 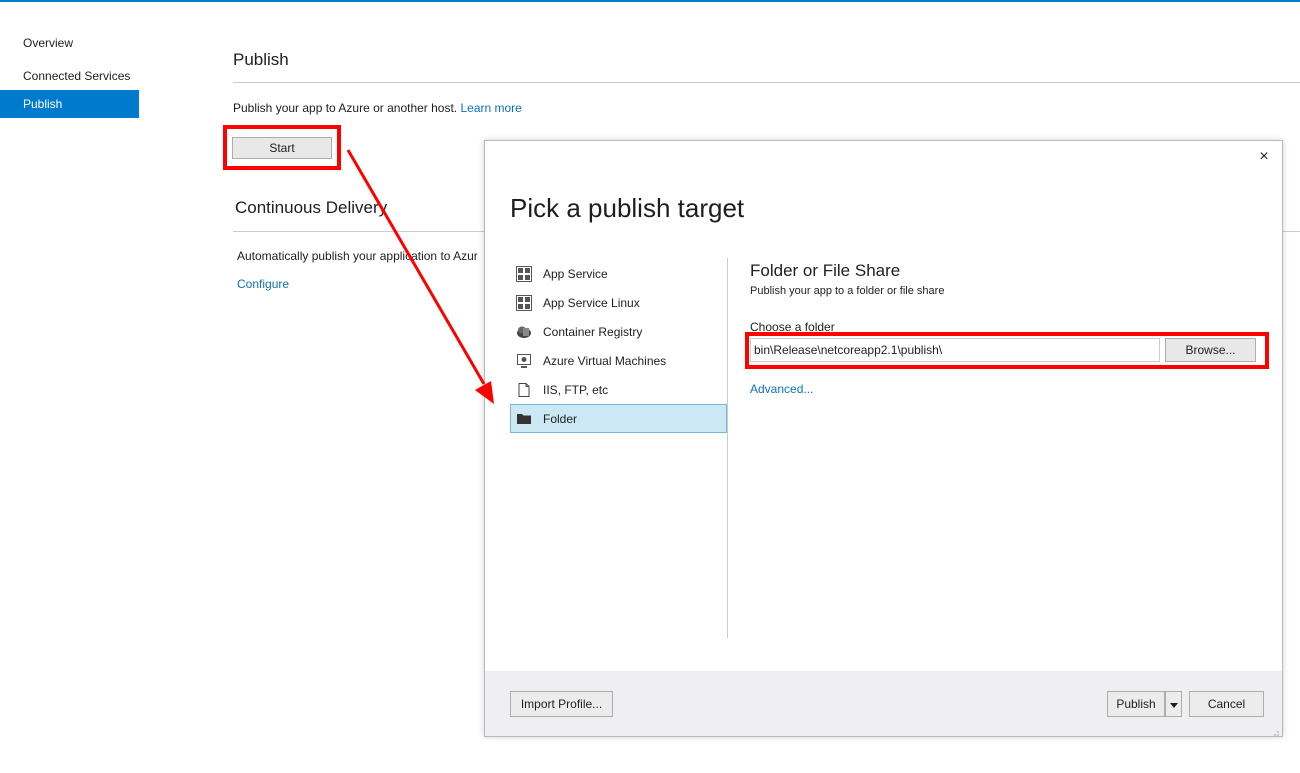 What do you see at coordinates (416, 267) in the screenshot?
I see `arrow-shaft` at bounding box center [416, 267].